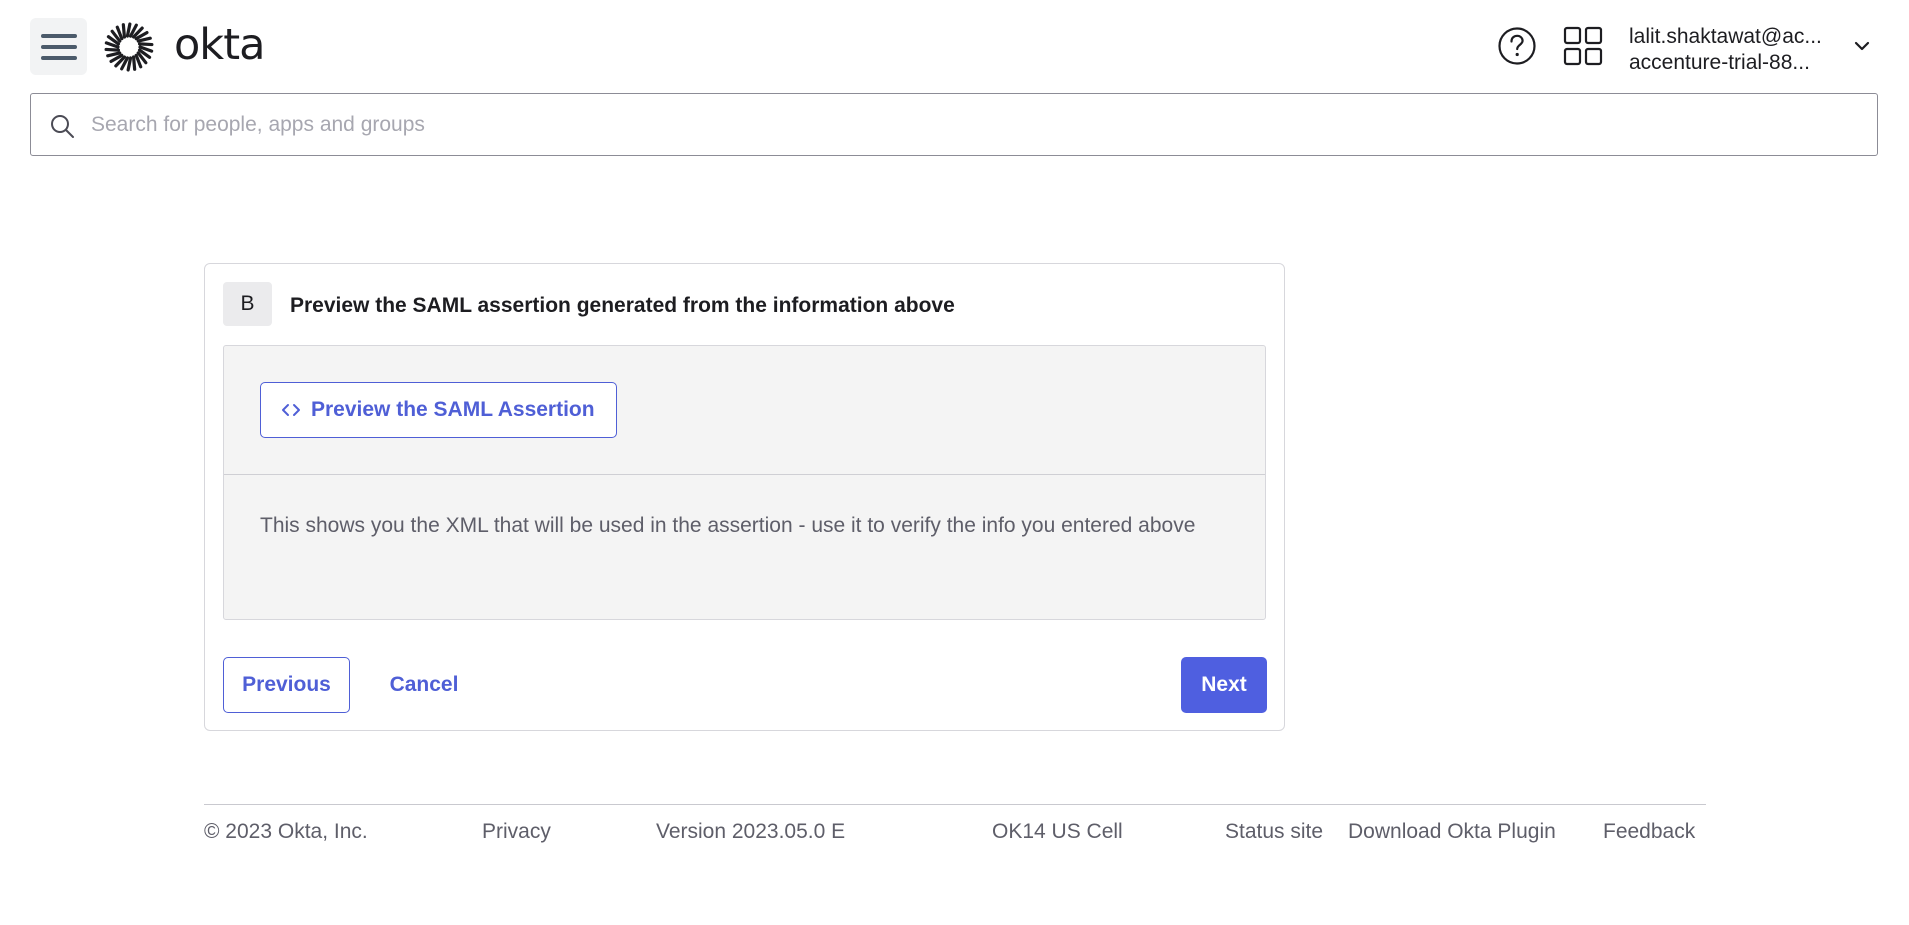 The width and height of the screenshot is (1909, 925). I want to click on app-grid-icon, so click(1583, 46).